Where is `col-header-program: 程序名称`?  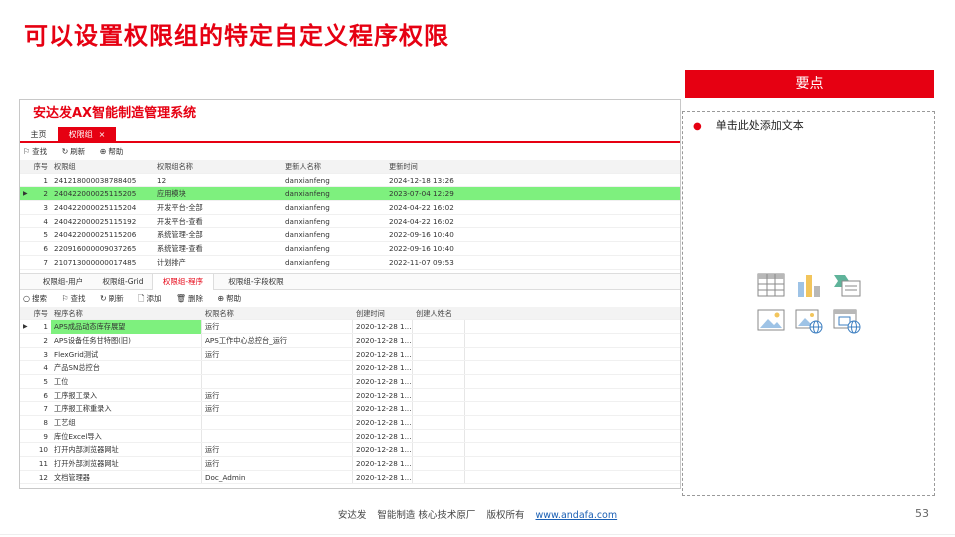
col-header-program: 程序名称 is located at coordinates (68, 314).